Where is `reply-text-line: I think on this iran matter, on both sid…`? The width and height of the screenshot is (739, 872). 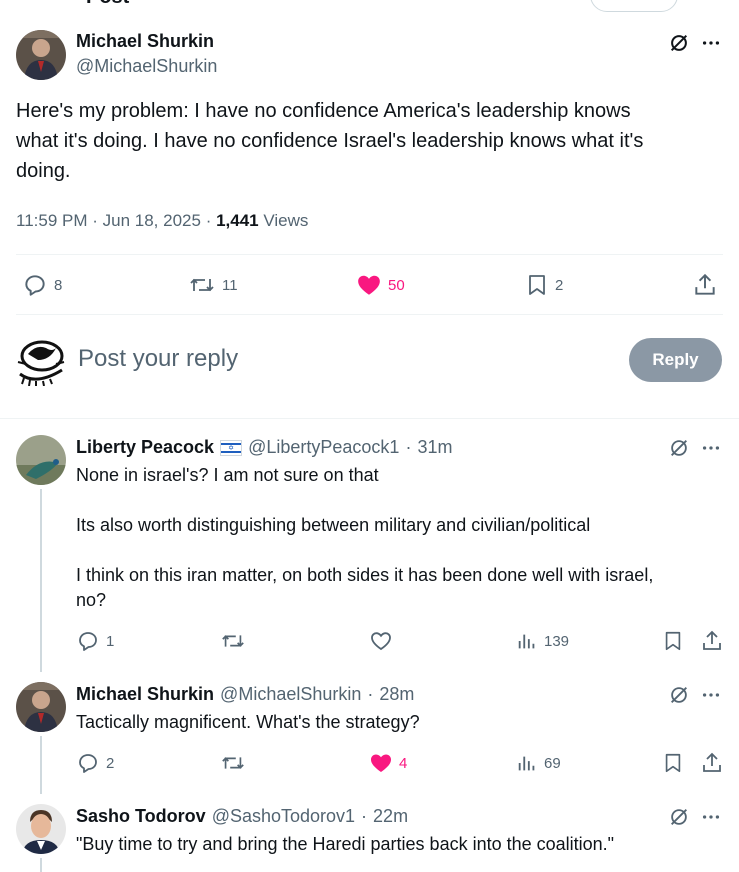
reply-text-line: I think on this iran matter, on both sid… is located at coordinates (365, 575).